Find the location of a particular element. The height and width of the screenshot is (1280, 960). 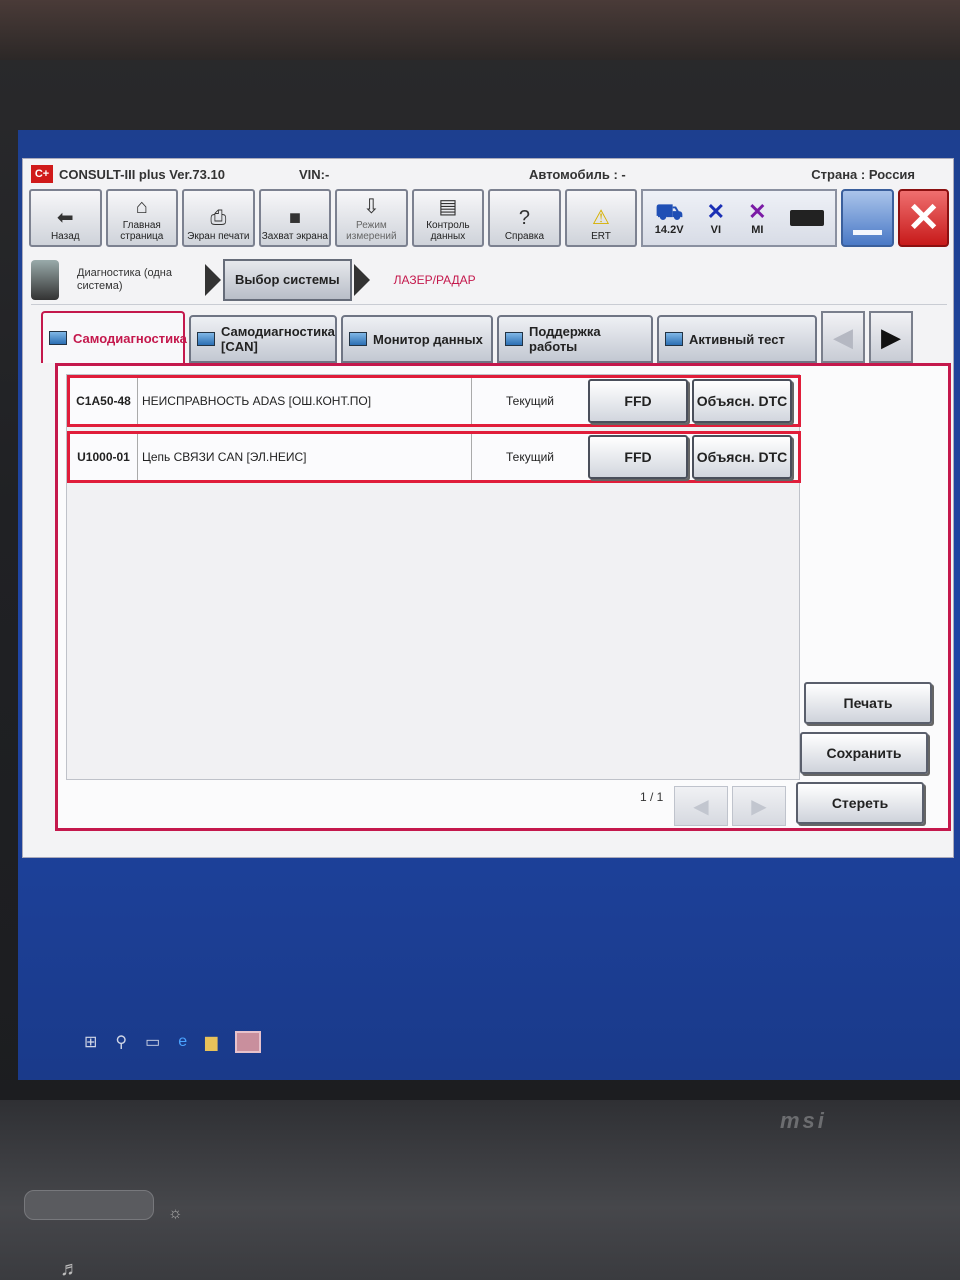

data-control-label: Контроль данных is located at coordinates (448, 231).